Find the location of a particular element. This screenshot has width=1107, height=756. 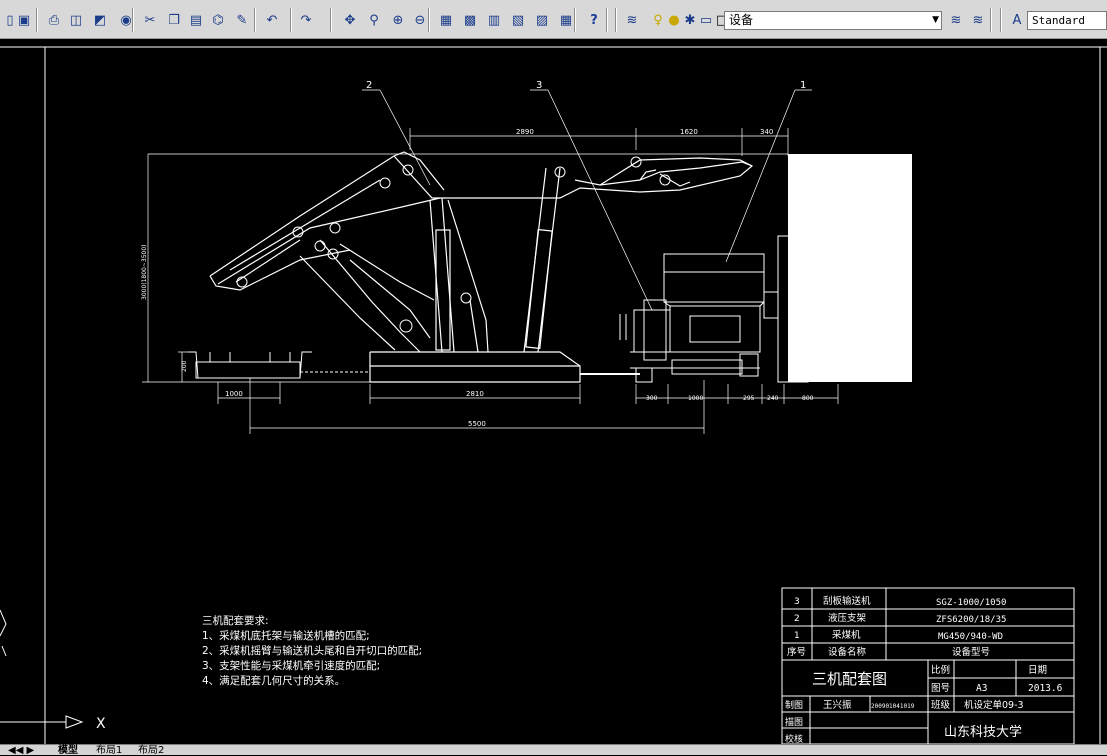

zoom-icon: ⚲ is located at coordinates (374, 20).